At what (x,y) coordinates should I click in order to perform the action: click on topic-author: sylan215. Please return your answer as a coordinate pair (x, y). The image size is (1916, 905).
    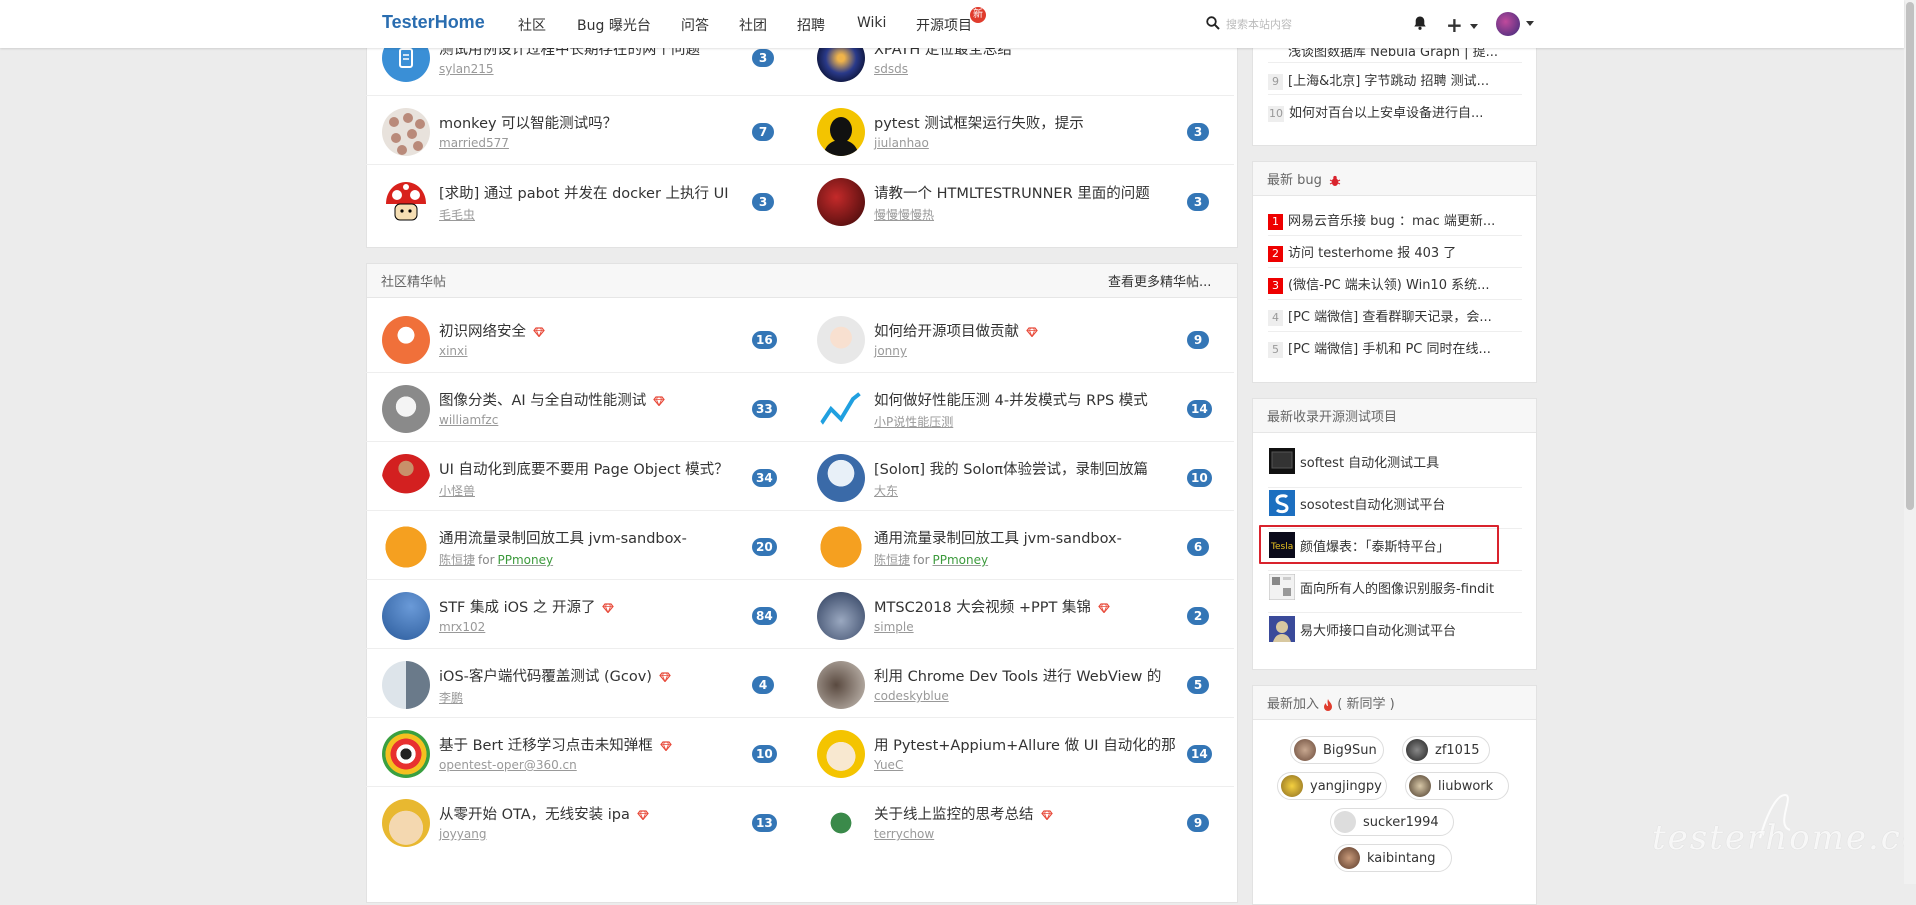
    Looking at the image, I should click on (466, 69).